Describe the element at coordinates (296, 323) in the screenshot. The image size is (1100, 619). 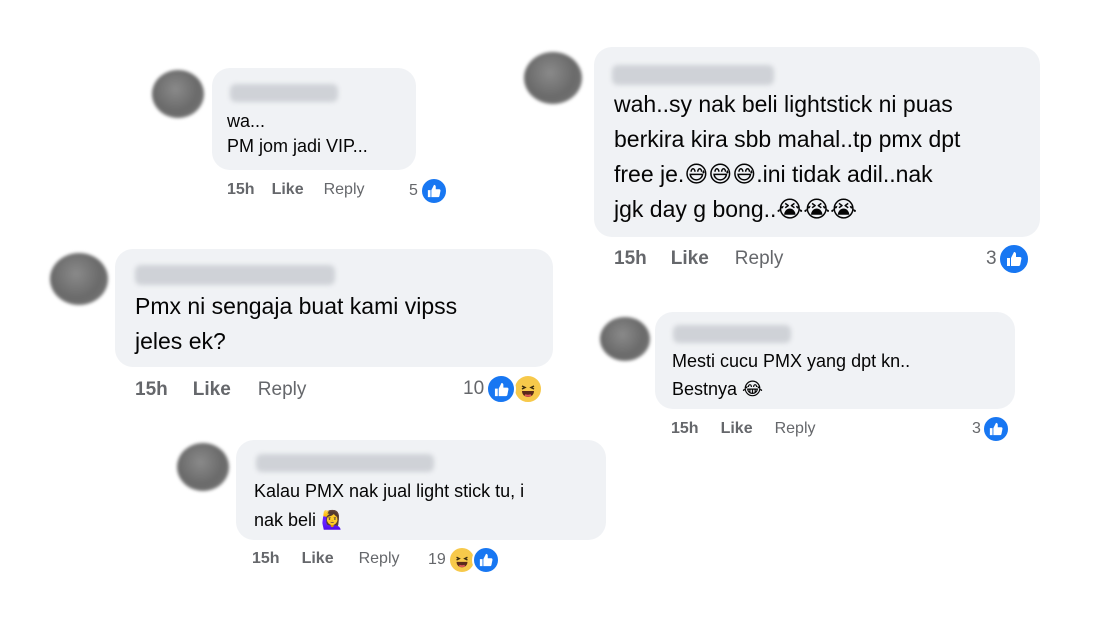
I see `comment-text: Pmx ni sengaja buat kami vipss jeles ek?` at that location.